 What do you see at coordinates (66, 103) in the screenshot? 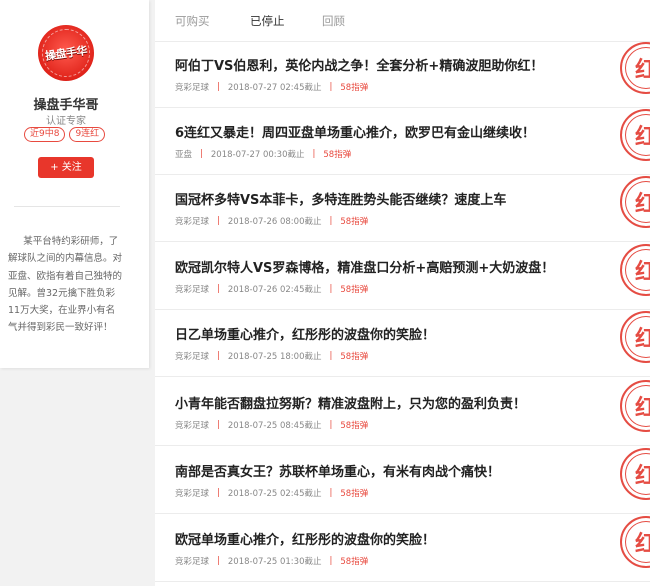
I see `expert-name: 操盘手华哥` at bounding box center [66, 103].